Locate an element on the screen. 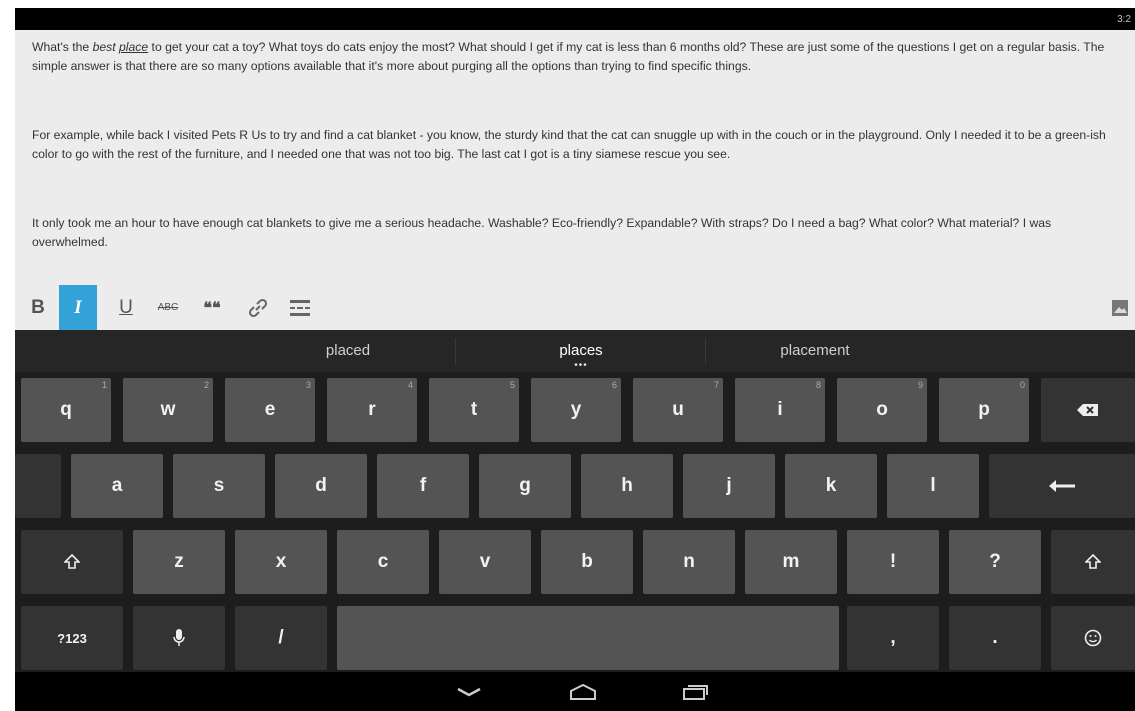  key-enter is located at coordinates (1062, 486).